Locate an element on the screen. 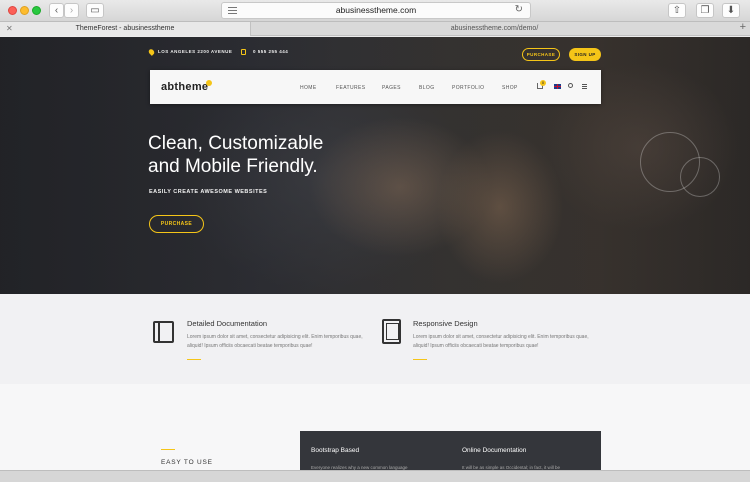  browser-toolbar: ‹ › ▭ abusinesstheme.com ↻ ⇧ ❐ ⬇ is located at coordinates (375, 11).